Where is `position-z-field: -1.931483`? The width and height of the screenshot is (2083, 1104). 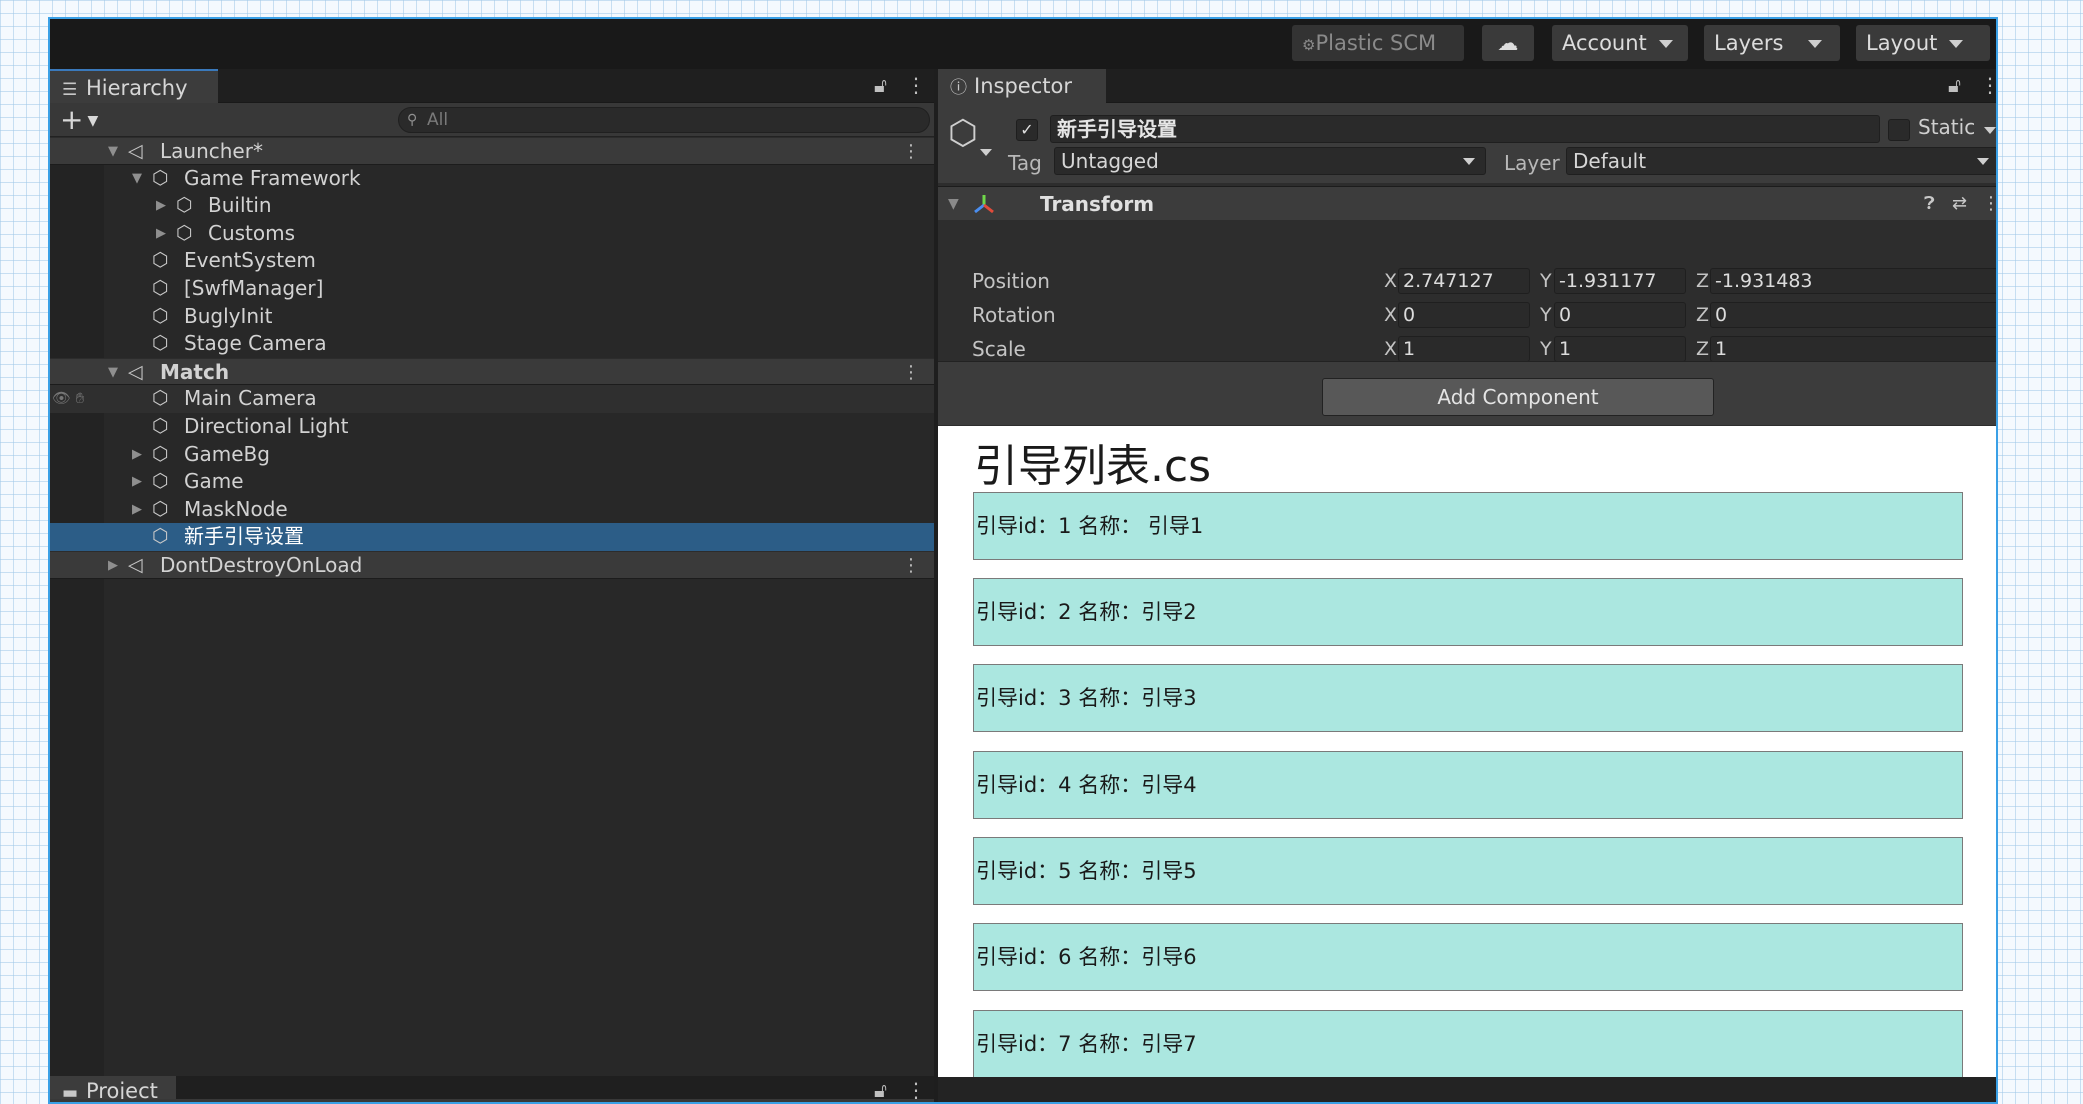 position-z-field: -1.931483 is located at coordinates (1853, 281).